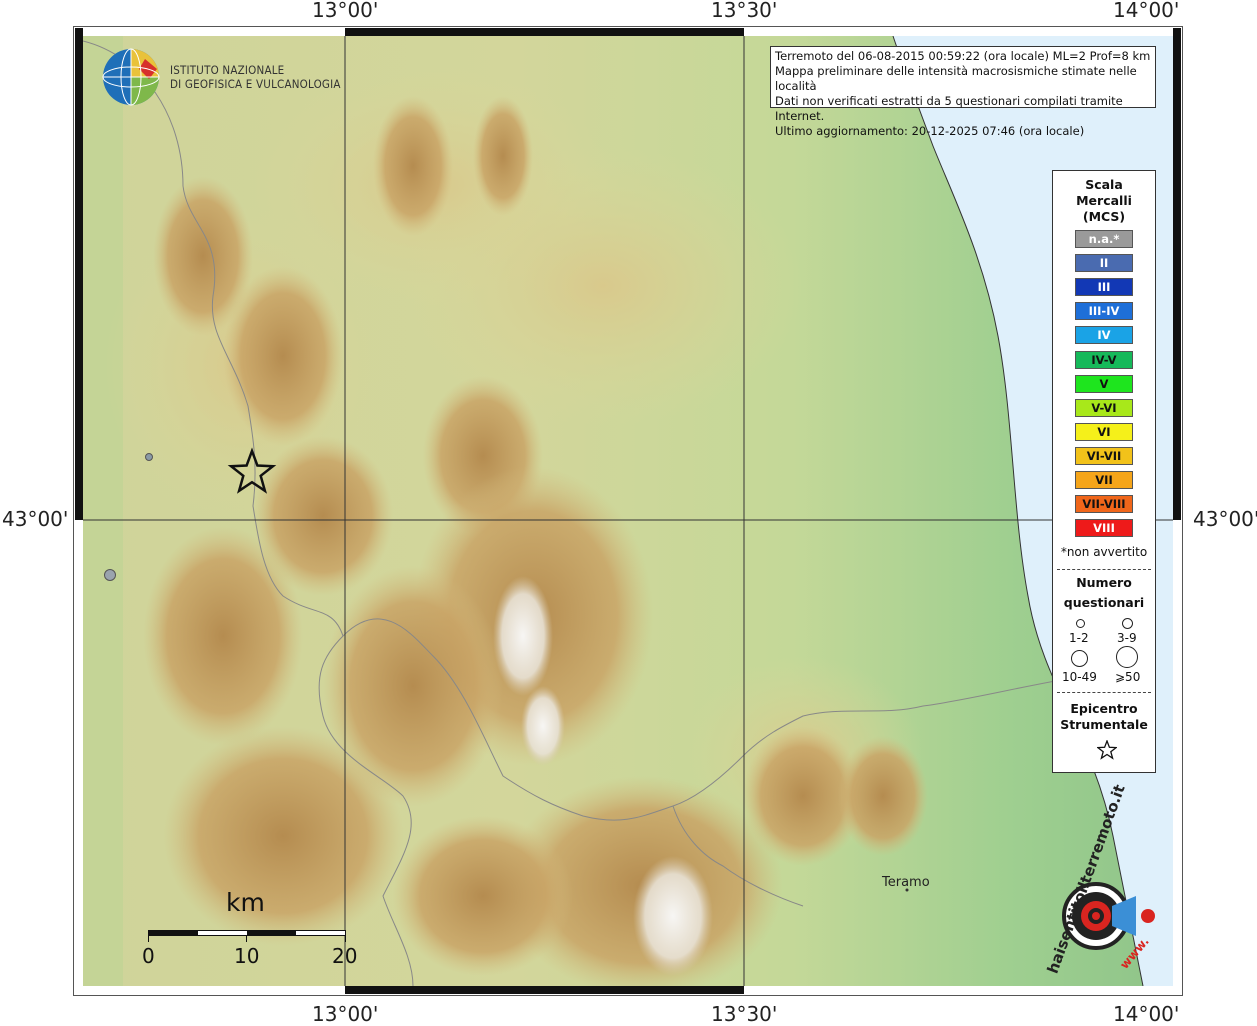 The height and width of the screenshot is (1026, 1257). I want to click on scale-tick-10: 10, so click(247, 956).